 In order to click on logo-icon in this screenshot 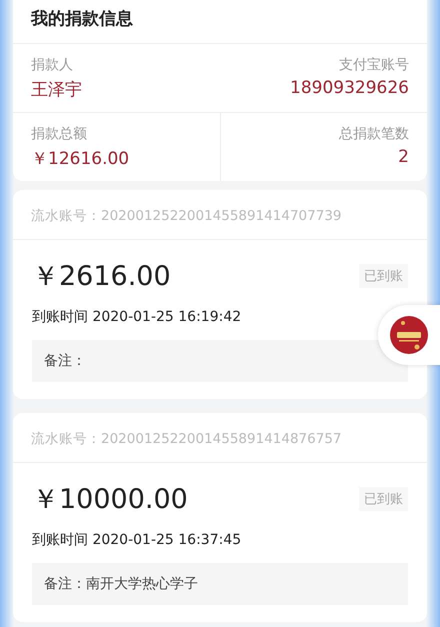, I will do `click(409, 335)`.